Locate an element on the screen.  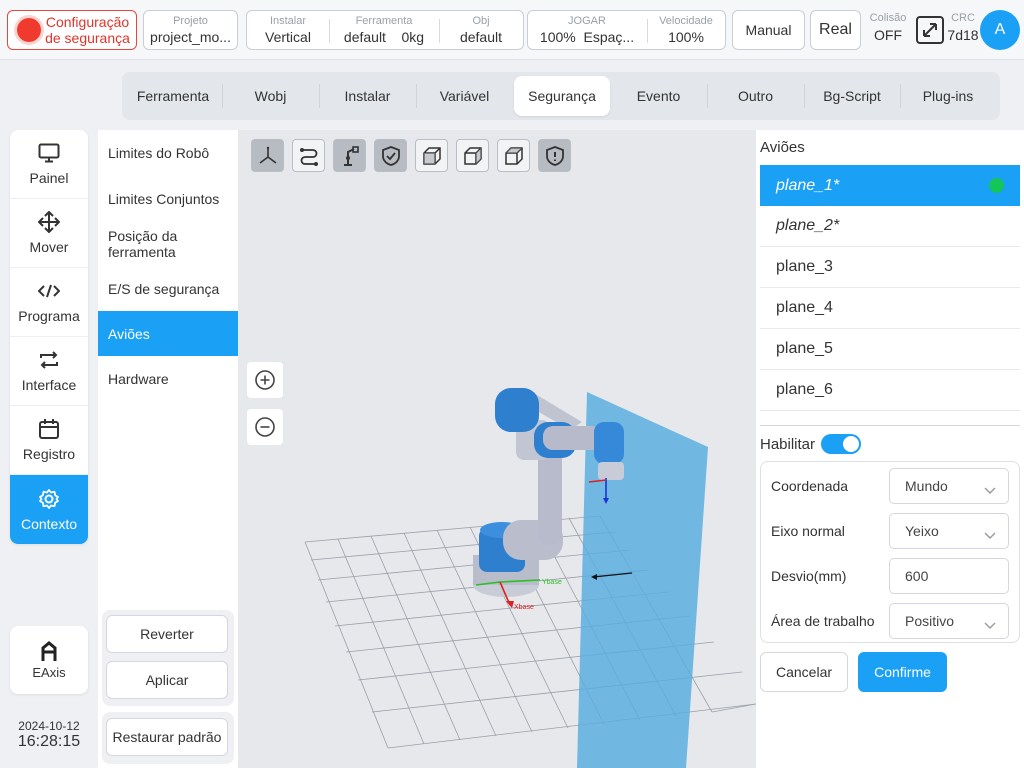
submenu-item-hardware: Hardware is located at coordinates (168, 378).